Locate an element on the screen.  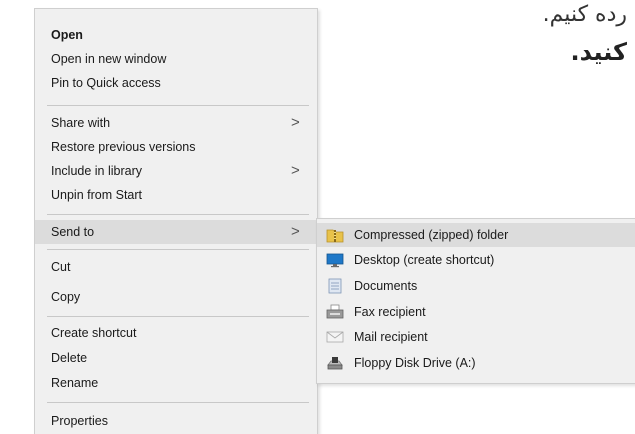
desktop-icon is located at coordinates (335, 260).